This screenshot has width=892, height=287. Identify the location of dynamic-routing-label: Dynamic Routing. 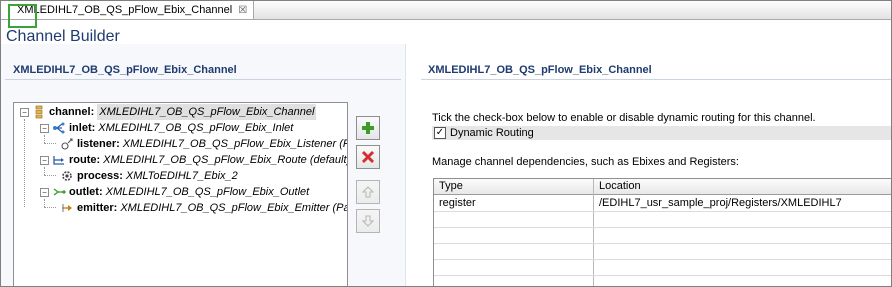
(492, 133).